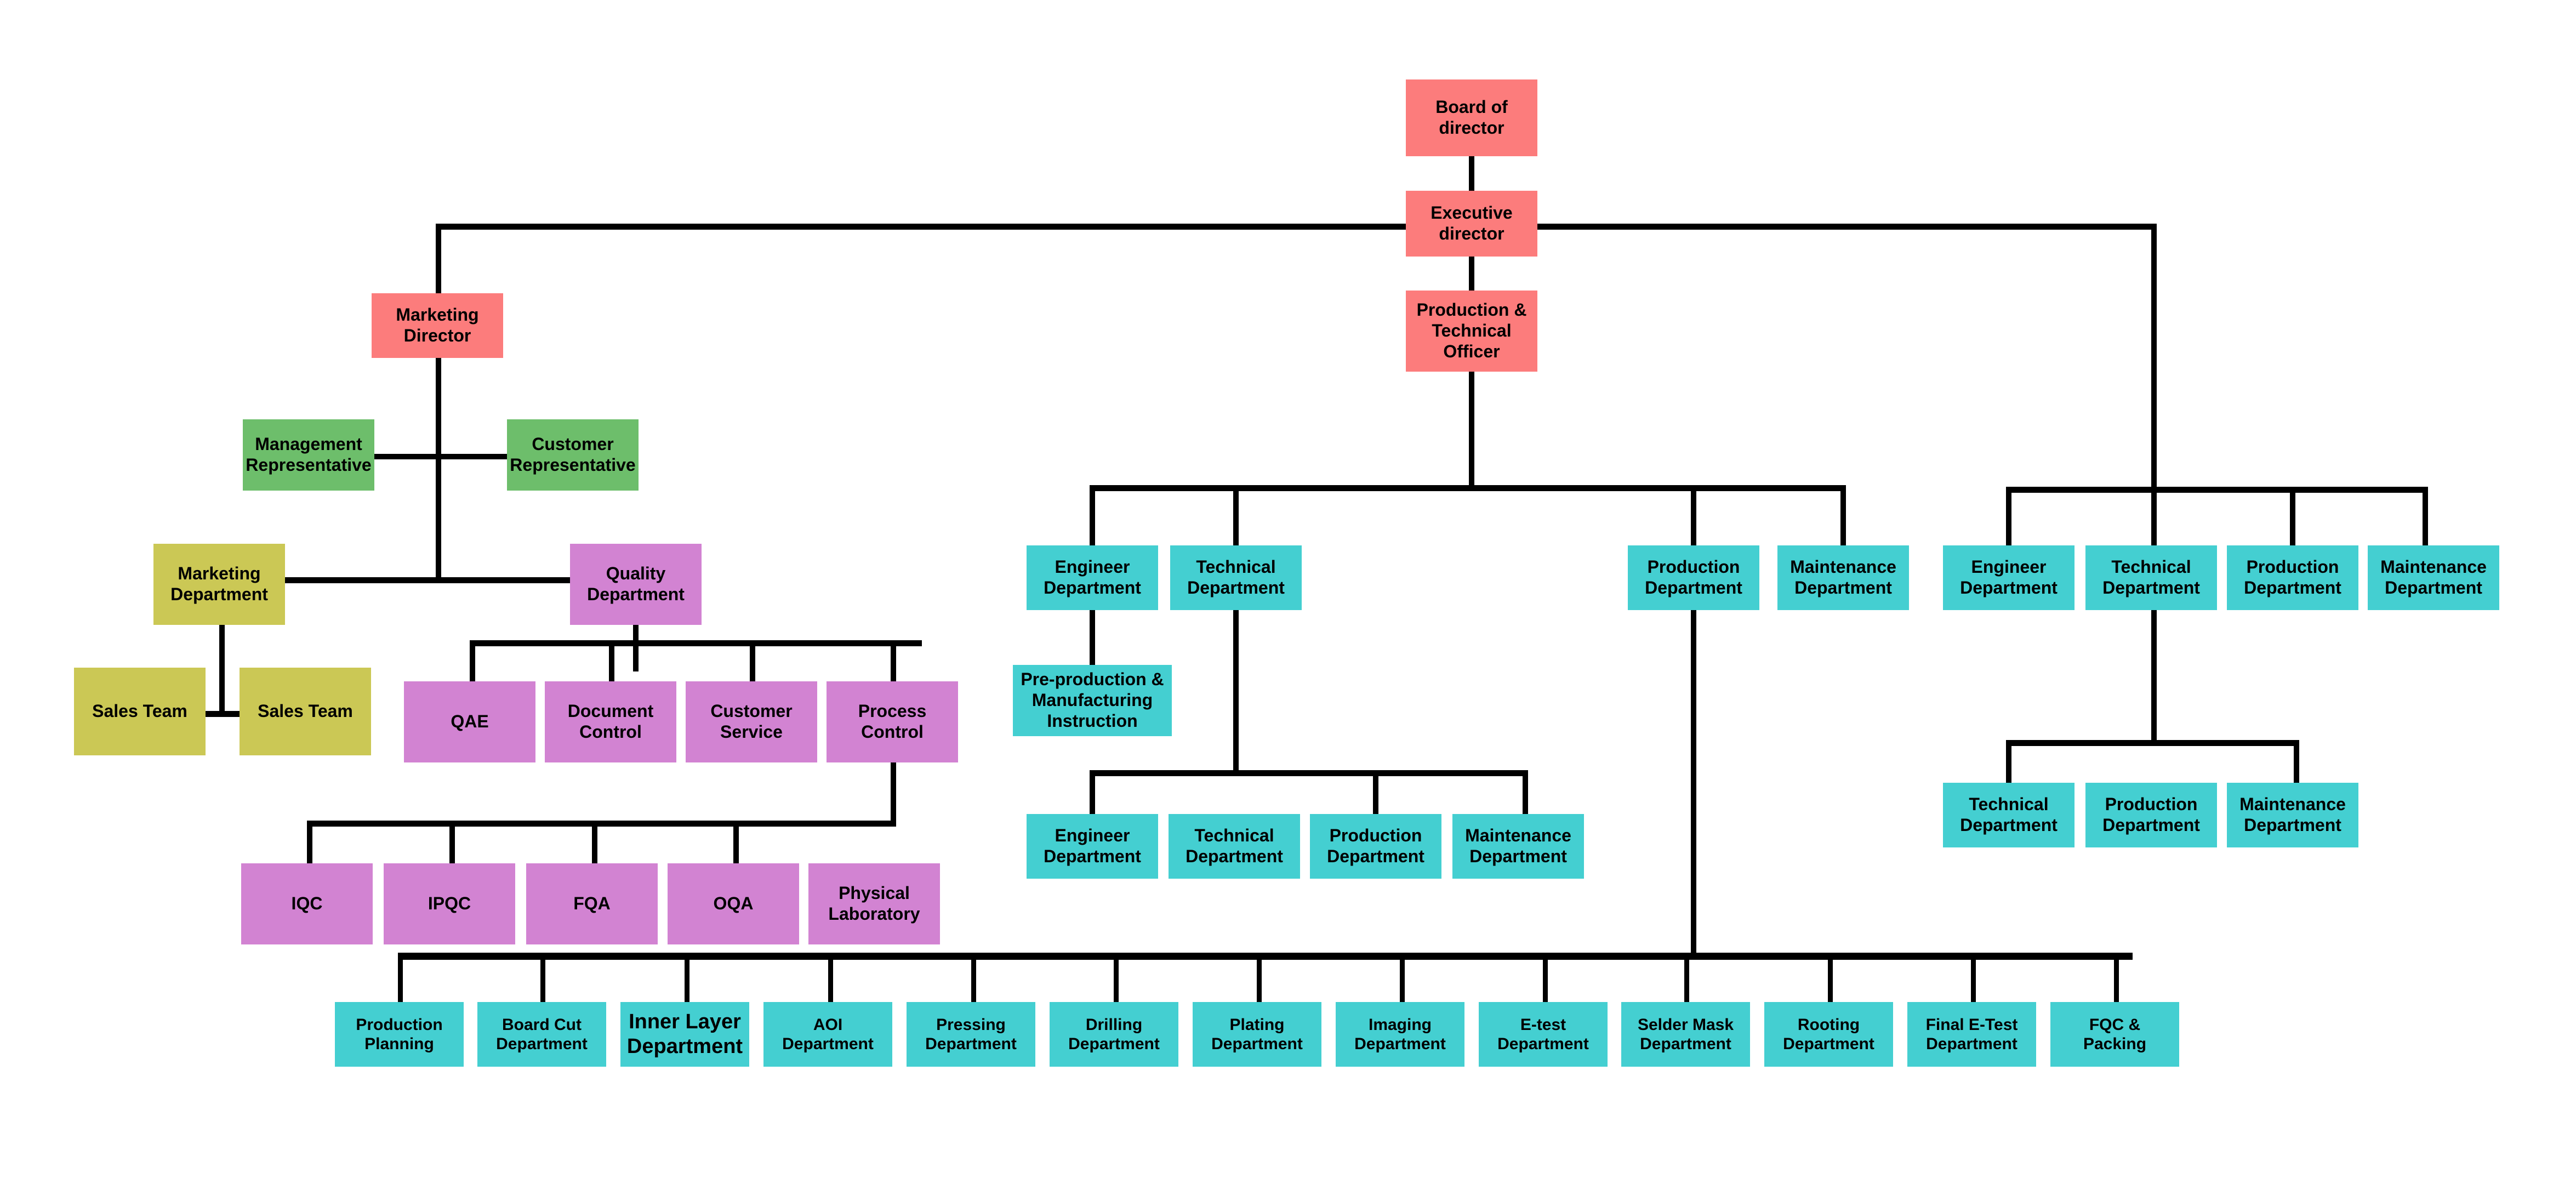 The height and width of the screenshot is (1184, 2576). What do you see at coordinates (219, 584) in the screenshot?
I see `node-marketing-department: Marketing Department` at bounding box center [219, 584].